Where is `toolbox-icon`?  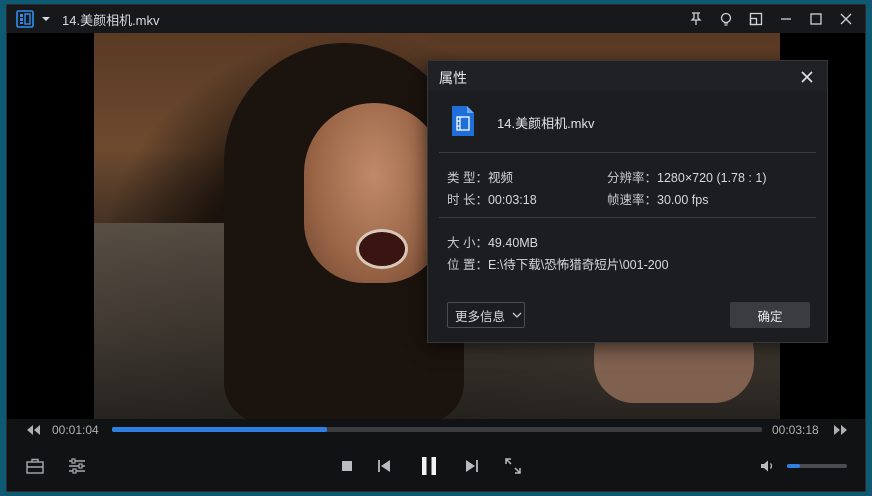
toolbox-icon is located at coordinates (35, 466).